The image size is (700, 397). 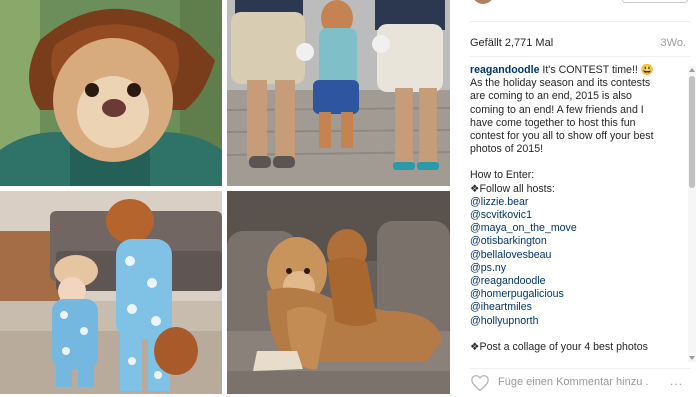 I want to click on how-to-enter-heading: How to Enter:, so click(x=502, y=175).